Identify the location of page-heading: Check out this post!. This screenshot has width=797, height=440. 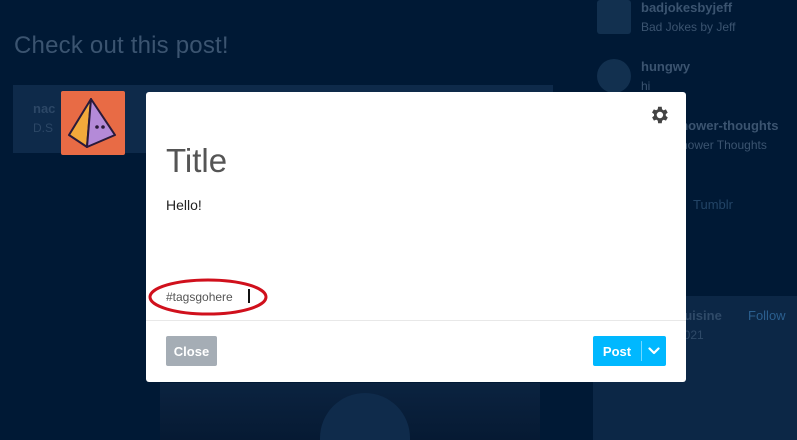
(121, 45).